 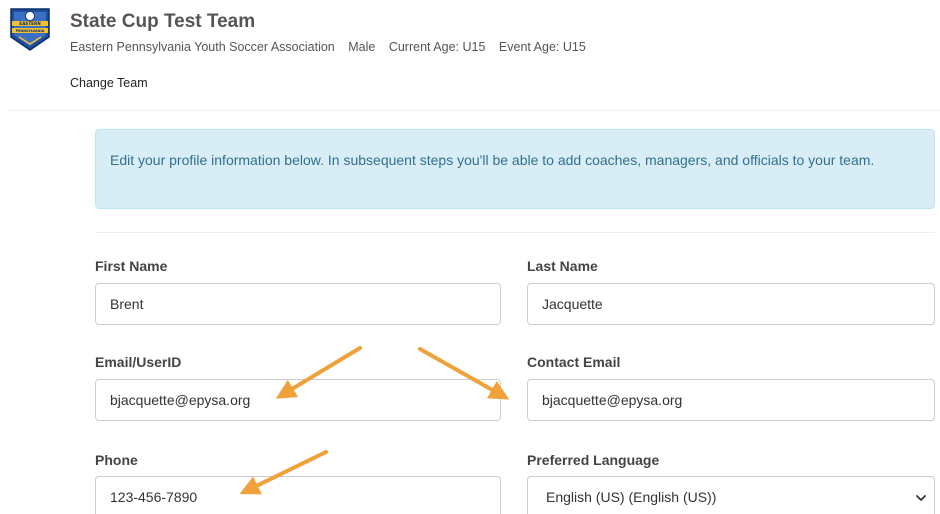 What do you see at coordinates (731, 495) in the screenshot?
I see `preferred-language-select: English (US) (English (US))` at bounding box center [731, 495].